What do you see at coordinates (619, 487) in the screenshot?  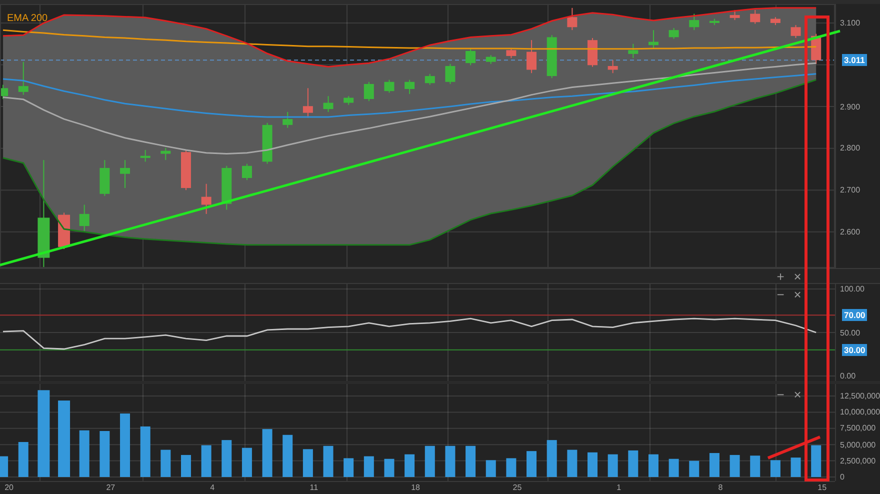 I see `date-label: 1` at bounding box center [619, 487].